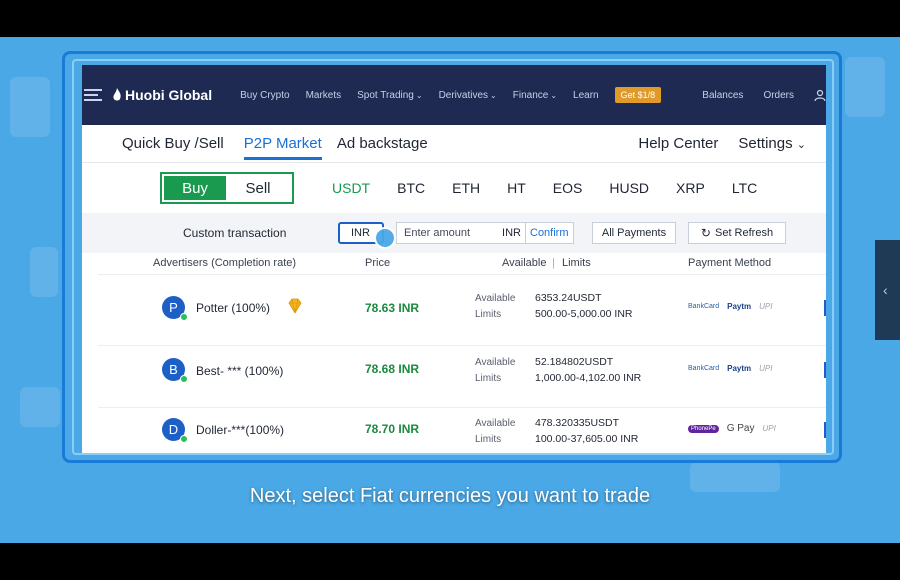 This screenshot has height=580, width=900. I want to click on amount-input: Enter amount, so click(447, 233).